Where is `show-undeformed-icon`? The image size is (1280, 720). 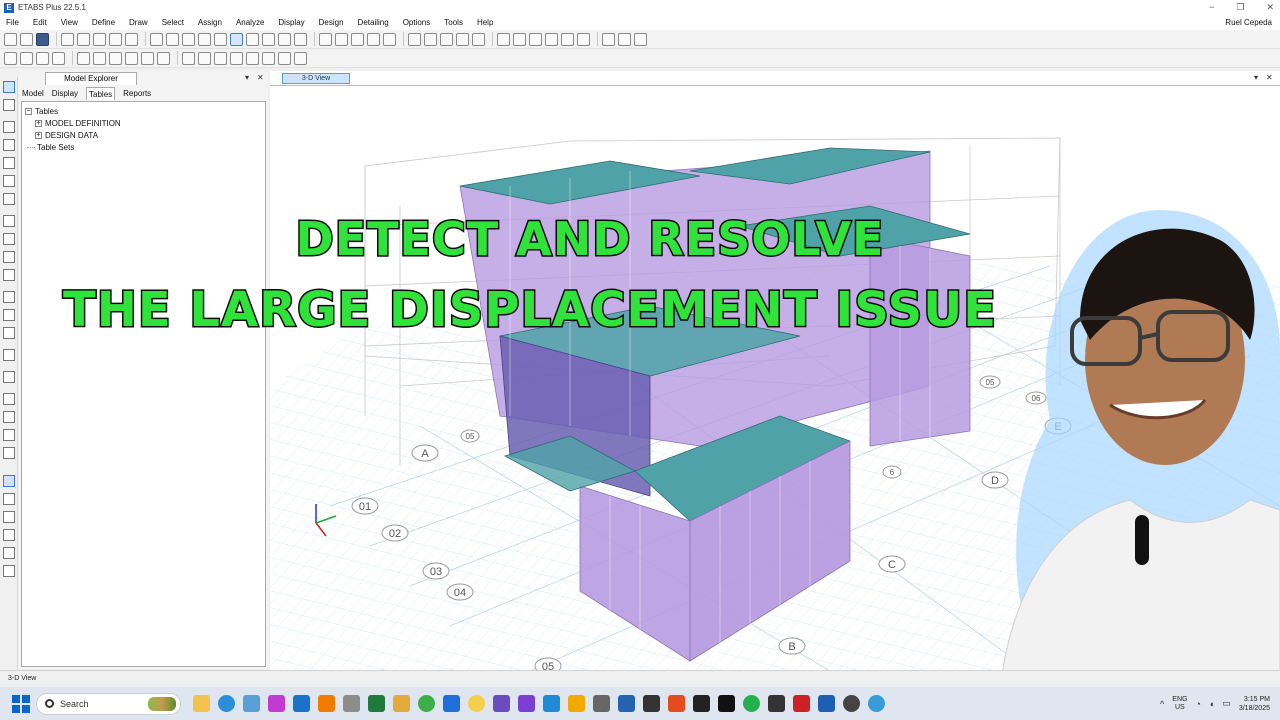
show-undeformed-icon is located at coordinates (389, 39).